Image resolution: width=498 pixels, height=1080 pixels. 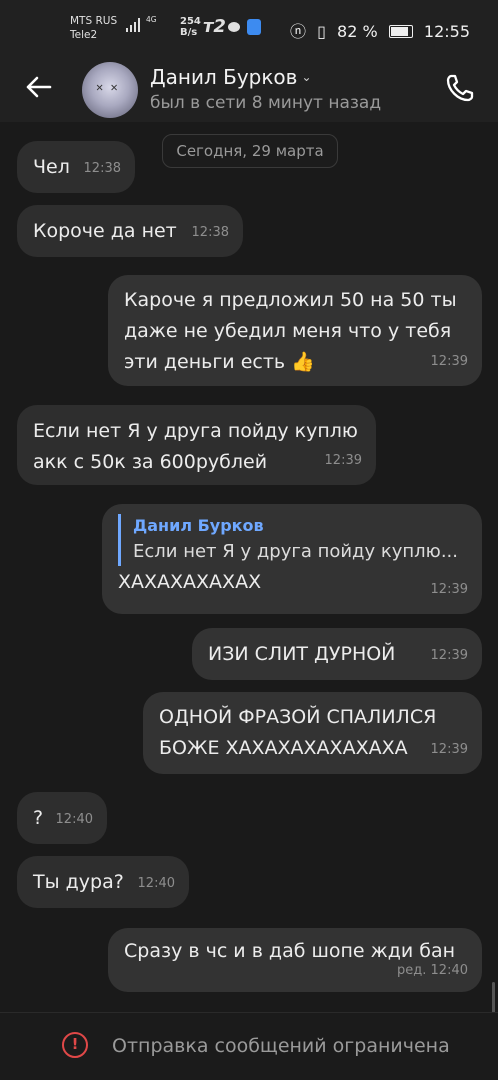 What do you see at coordinates (107, 87) in the screenshot?
I see `avatar-image: ✕ ✕` at bounding box center [107, 87].